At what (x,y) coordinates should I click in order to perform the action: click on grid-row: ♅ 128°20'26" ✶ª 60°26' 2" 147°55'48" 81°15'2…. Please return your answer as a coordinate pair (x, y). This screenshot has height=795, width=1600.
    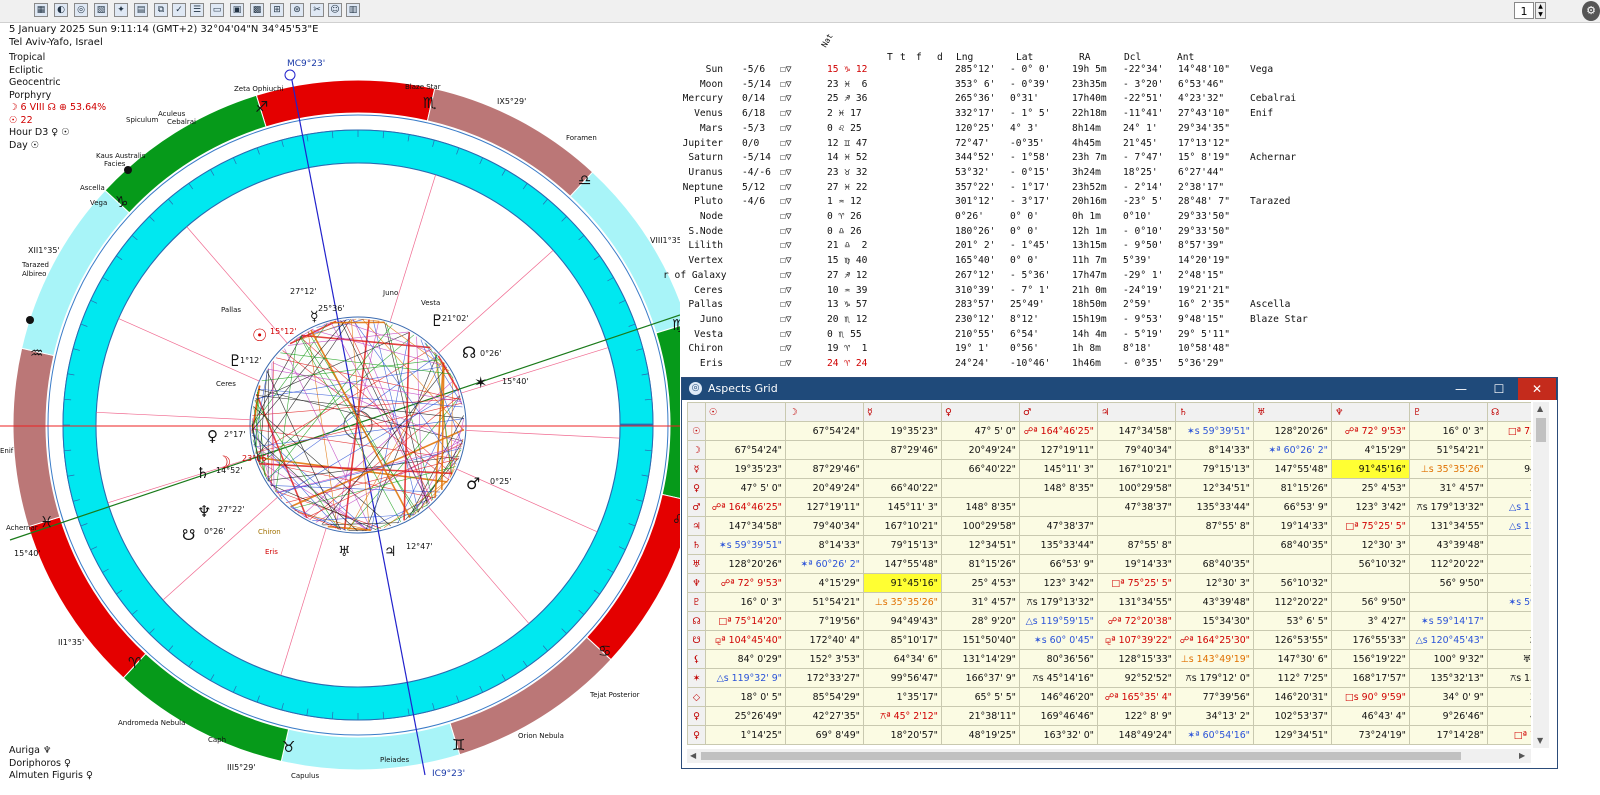
    Looking at the image, I should click on (1109, 564).